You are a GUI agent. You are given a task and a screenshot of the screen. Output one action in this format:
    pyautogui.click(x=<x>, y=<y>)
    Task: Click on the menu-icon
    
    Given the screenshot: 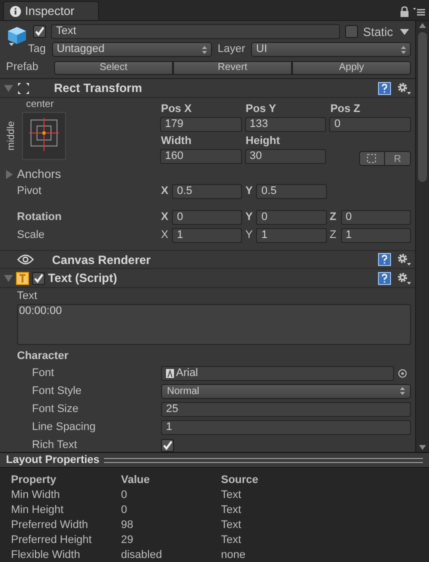 What is the action you would take?
    pyautogui.click(x=419, y=11)
    